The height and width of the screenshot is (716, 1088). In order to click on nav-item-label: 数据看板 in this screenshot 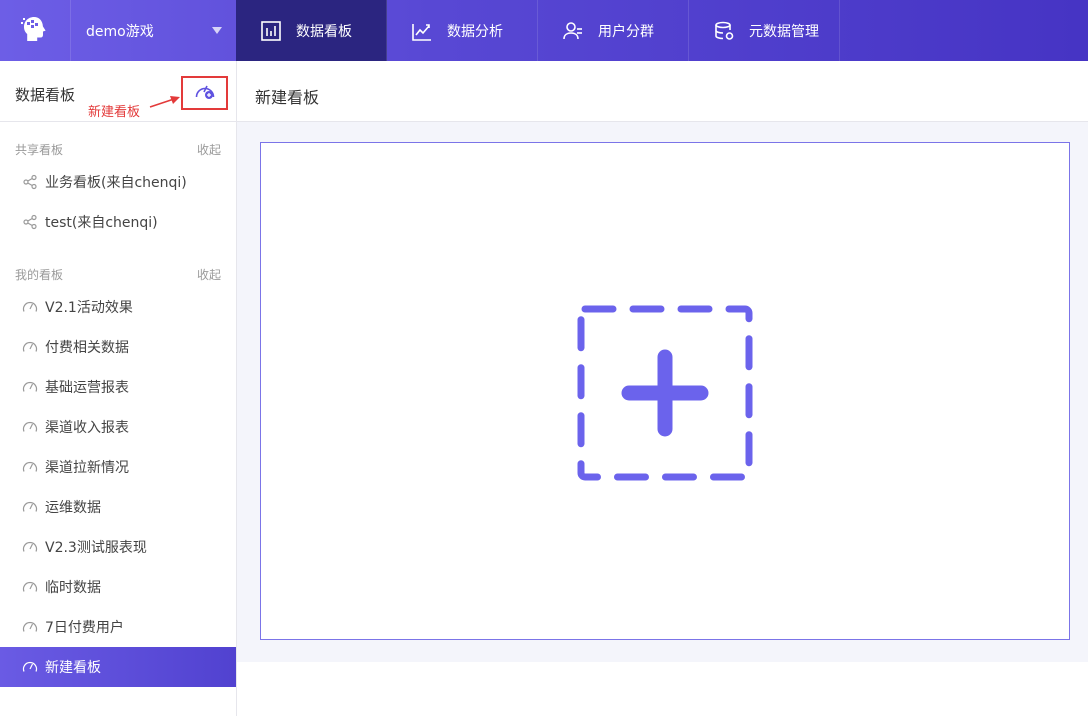, I will do `click(324, 31)`.